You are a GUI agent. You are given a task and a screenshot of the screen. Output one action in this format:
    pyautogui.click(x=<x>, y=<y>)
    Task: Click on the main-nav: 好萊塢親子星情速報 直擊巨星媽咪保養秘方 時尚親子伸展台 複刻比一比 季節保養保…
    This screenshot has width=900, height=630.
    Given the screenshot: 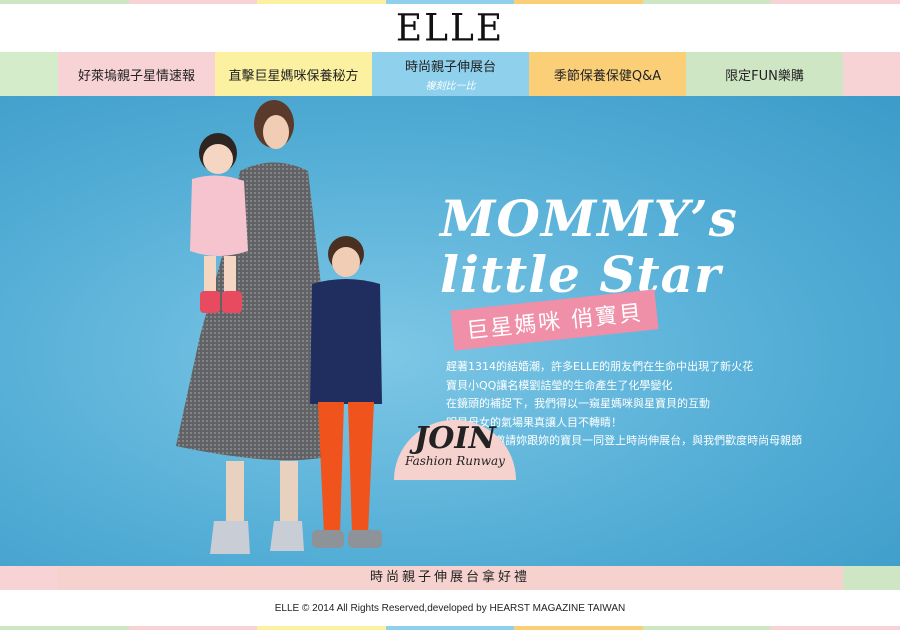 What is the action you would take?
    pyautogui.click(x=450, y=74)
    